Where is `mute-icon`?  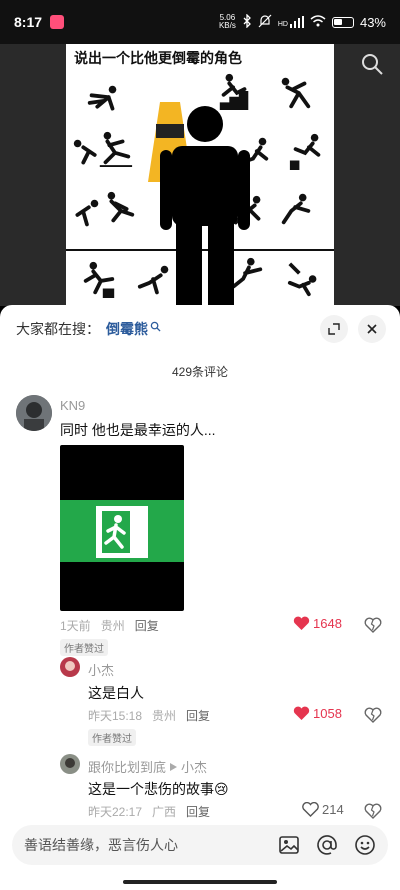 mute-icon is located at coordinates (265, 22).